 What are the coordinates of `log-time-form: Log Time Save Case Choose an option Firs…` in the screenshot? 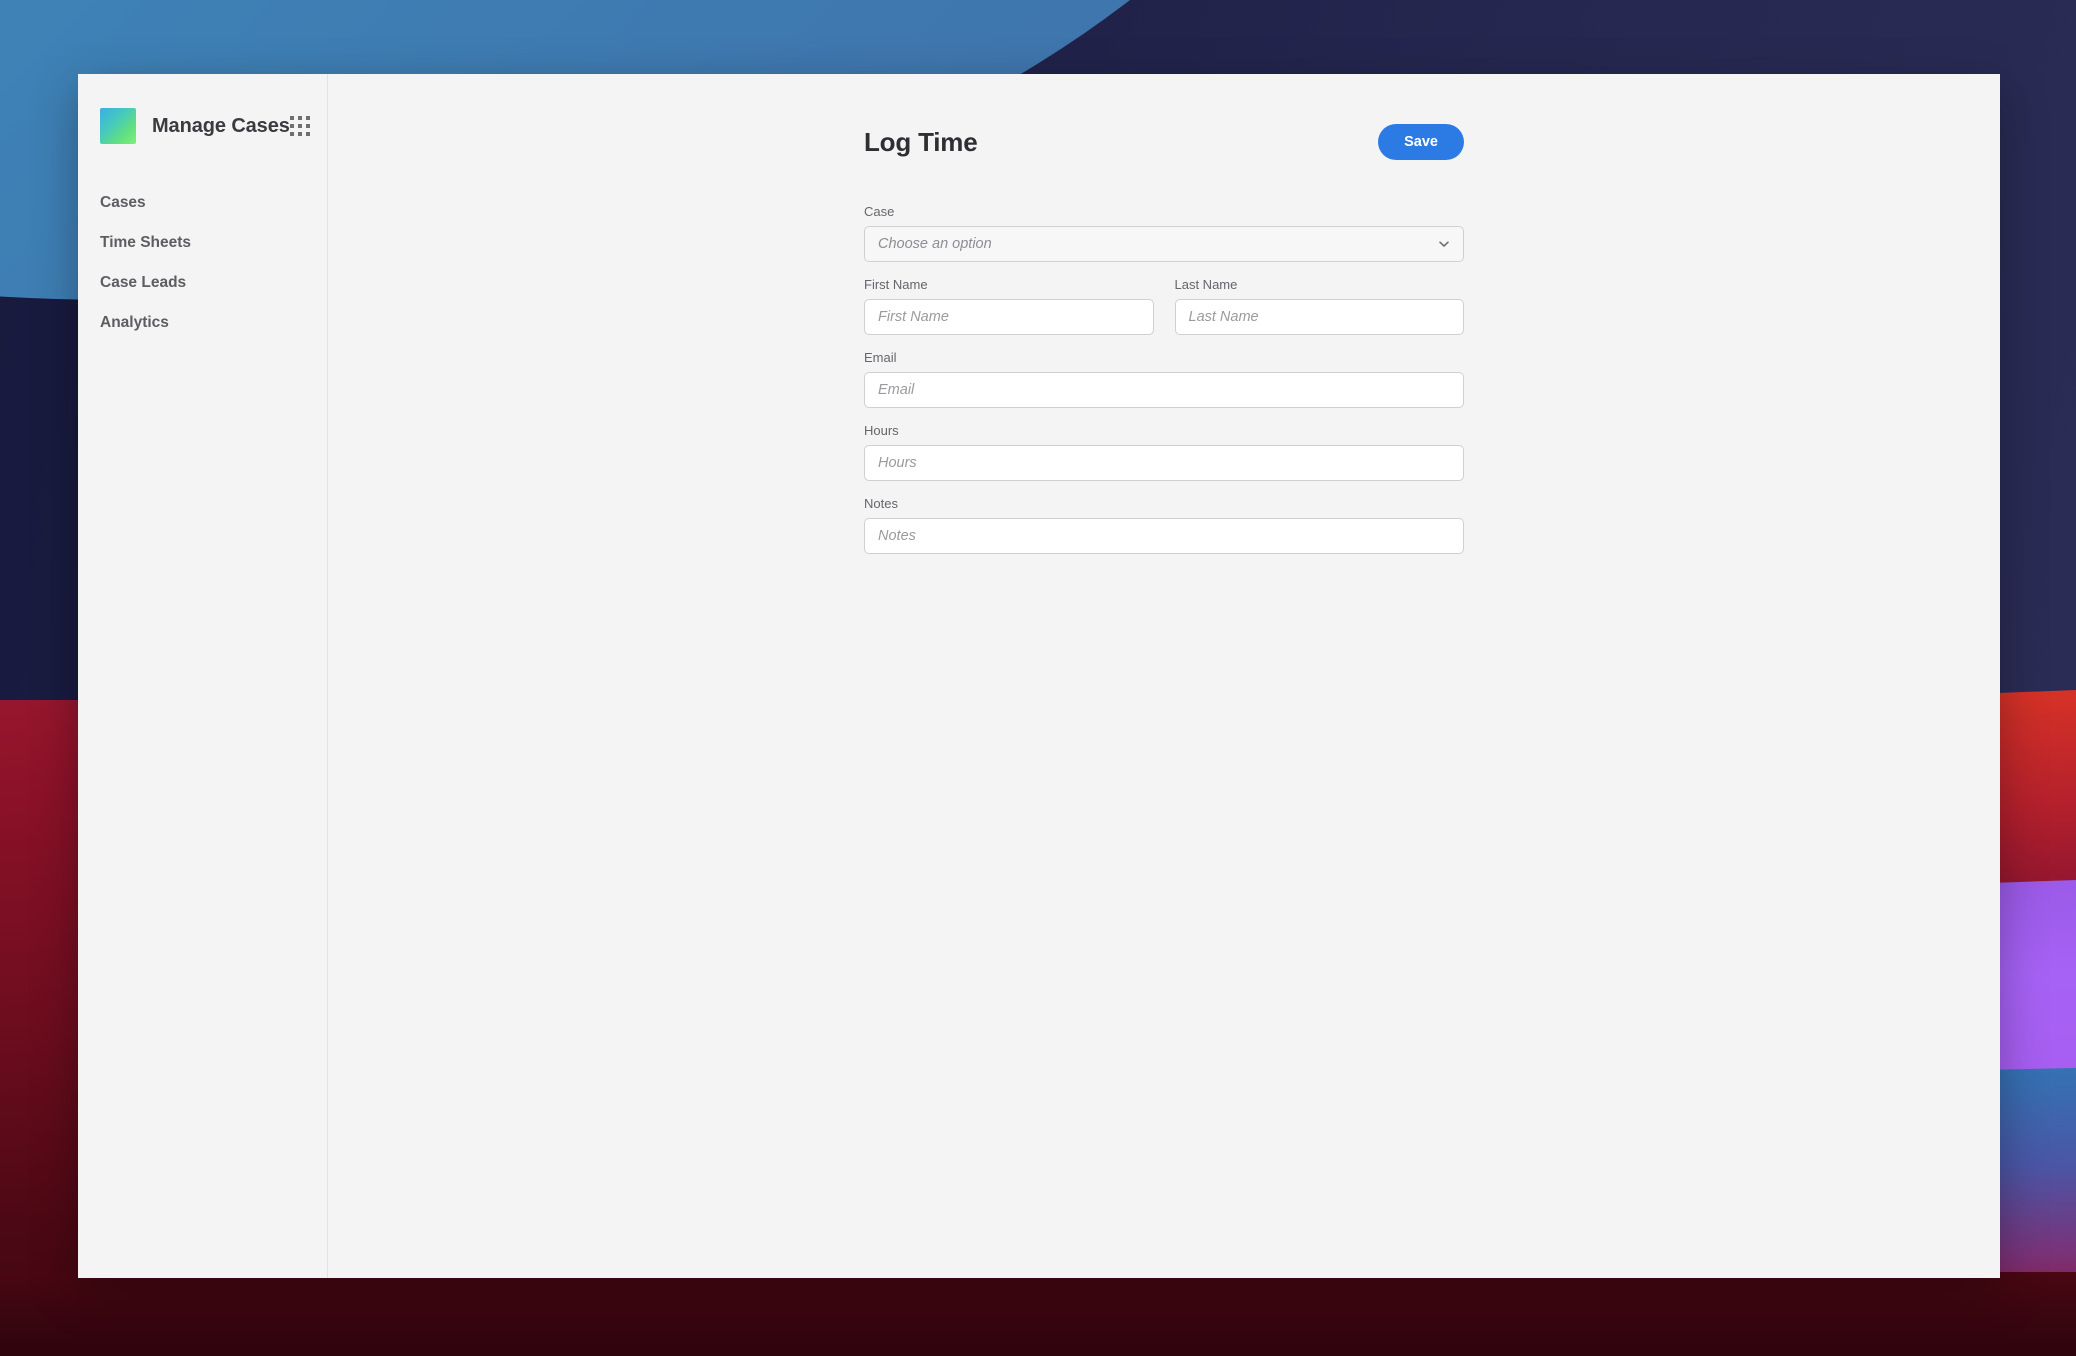 It's located at (1164, 314).